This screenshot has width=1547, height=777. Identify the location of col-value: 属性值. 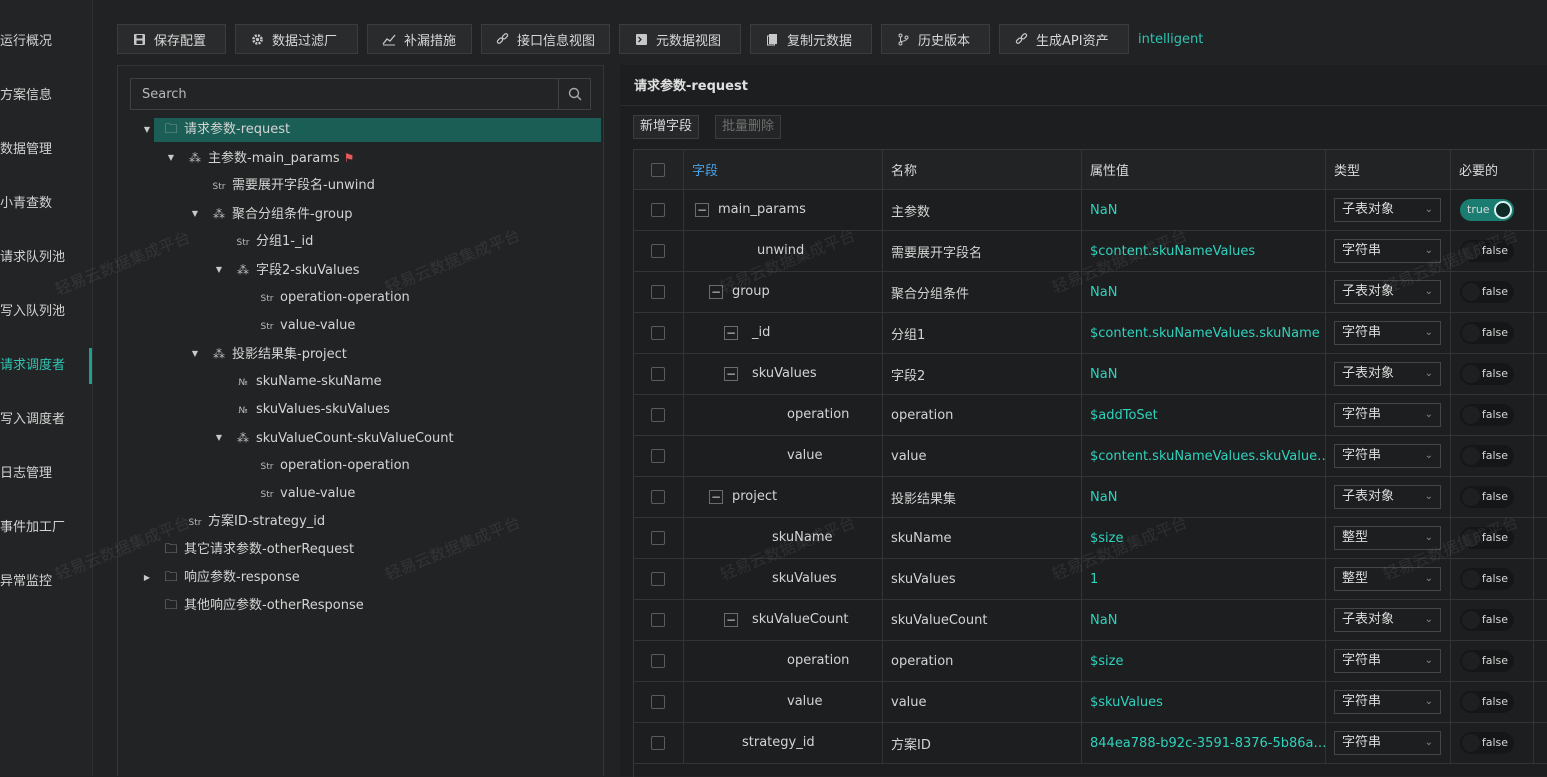
(1204, 169).